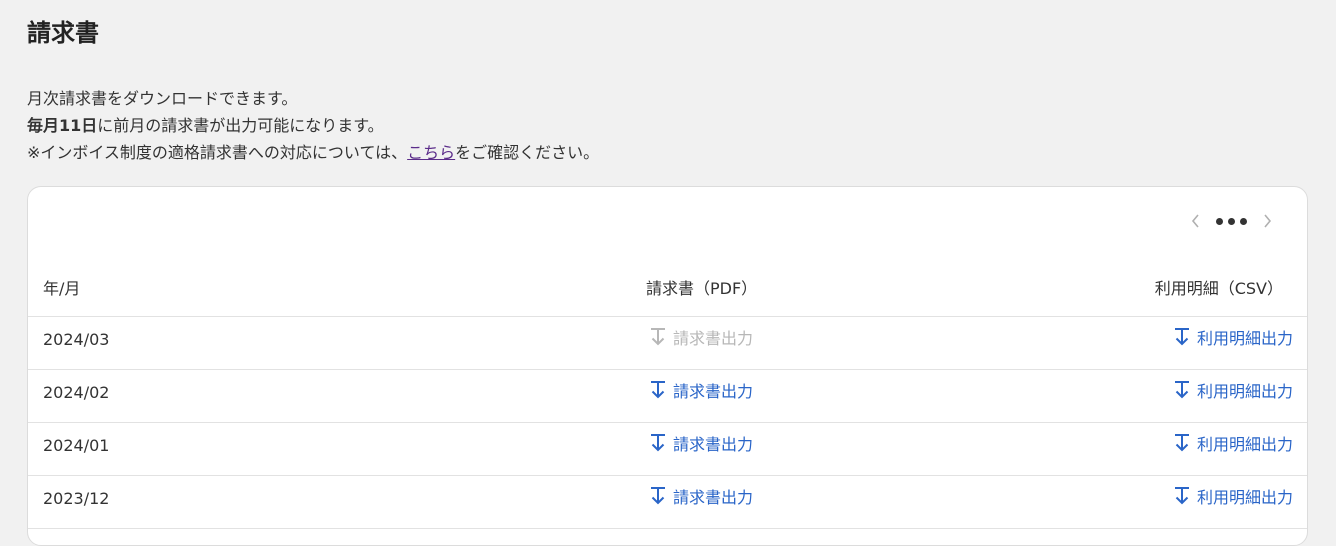 This screenshot has height=546, width=1336. I want to click on row-year-month: 2023/12, so click(76, 498).